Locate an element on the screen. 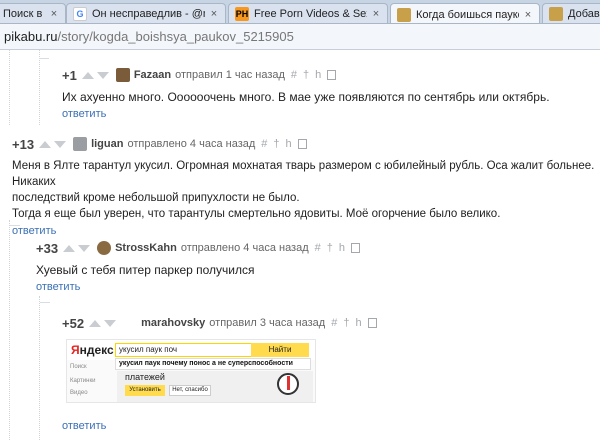 The height and width of the screenshot is (440, 600). comment-rating: +52 is located at coordinates (73, 323).